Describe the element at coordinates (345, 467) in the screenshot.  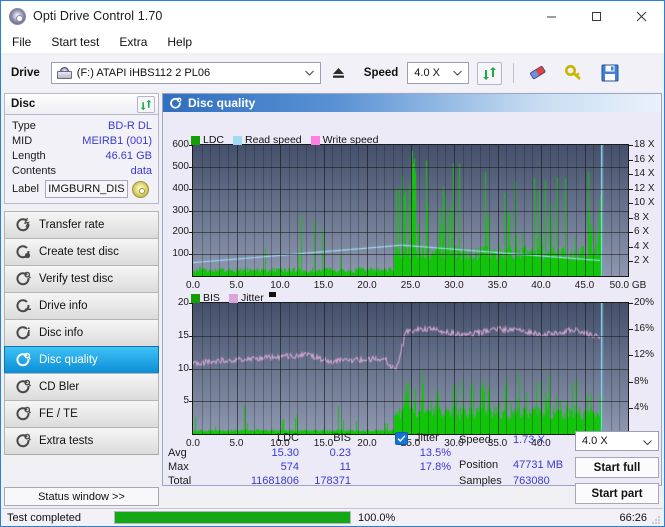
I see `stats-max-bis: 11` at that location.